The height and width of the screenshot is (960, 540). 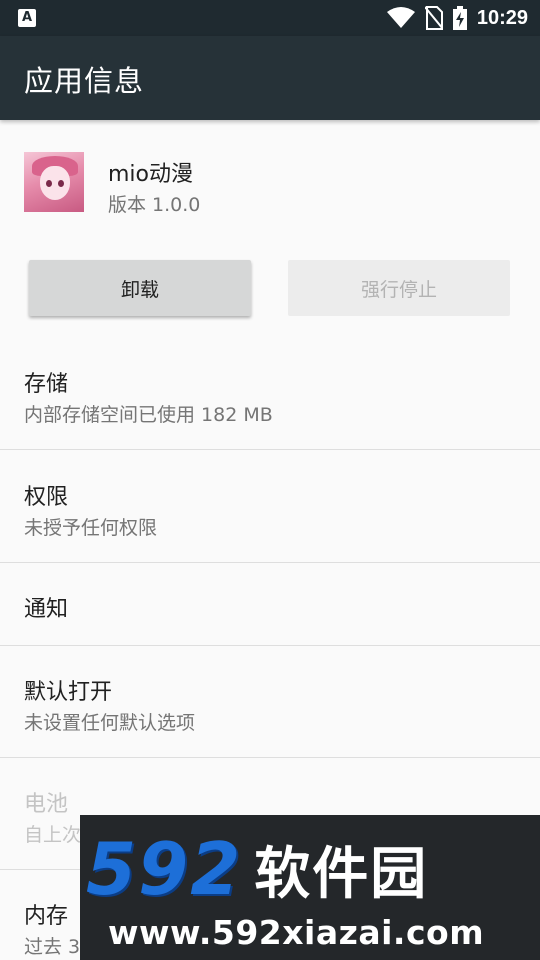 I want to click on page-title: 应用信息, so click(x=84, y=81).